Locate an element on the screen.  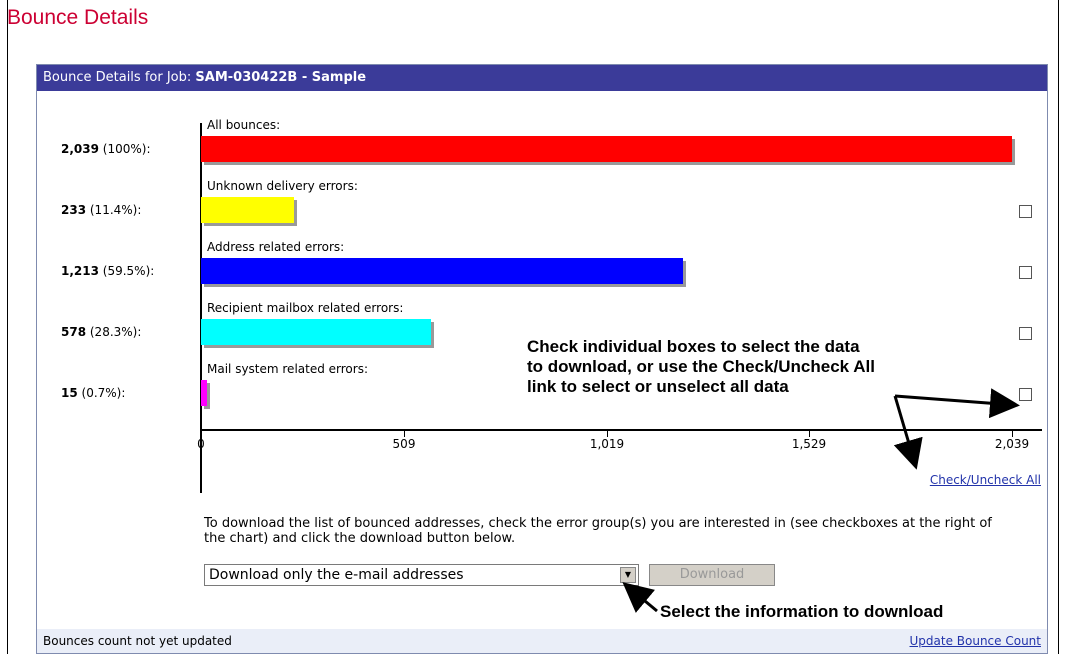
callout-arrows is located at coordinates (821, 500).